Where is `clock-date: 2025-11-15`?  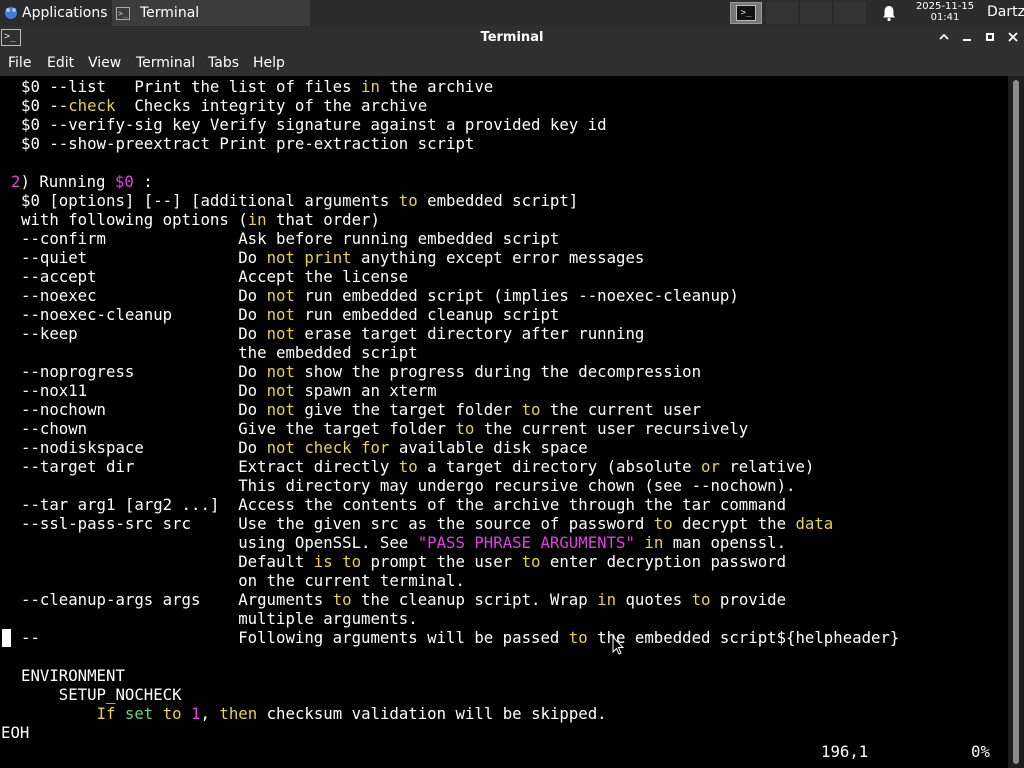 clock-date: 2025-11-15 is located at coordinates (945, 6).